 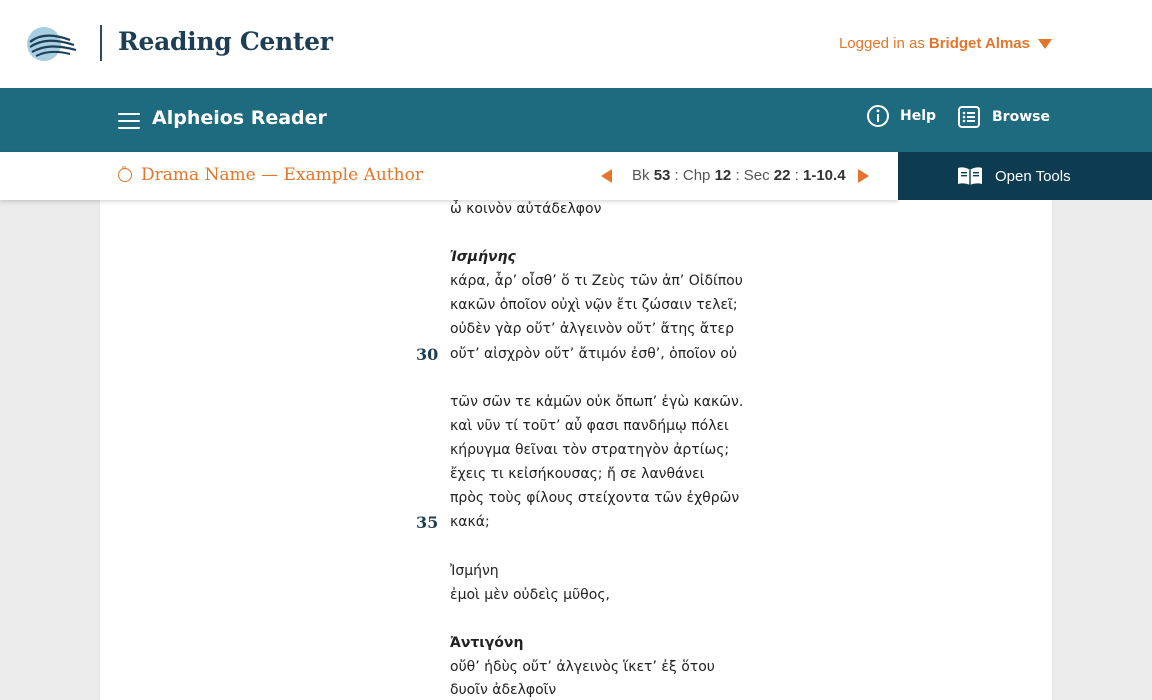 I want to click on browse-button: Browse, so click(x=1003, y=117).